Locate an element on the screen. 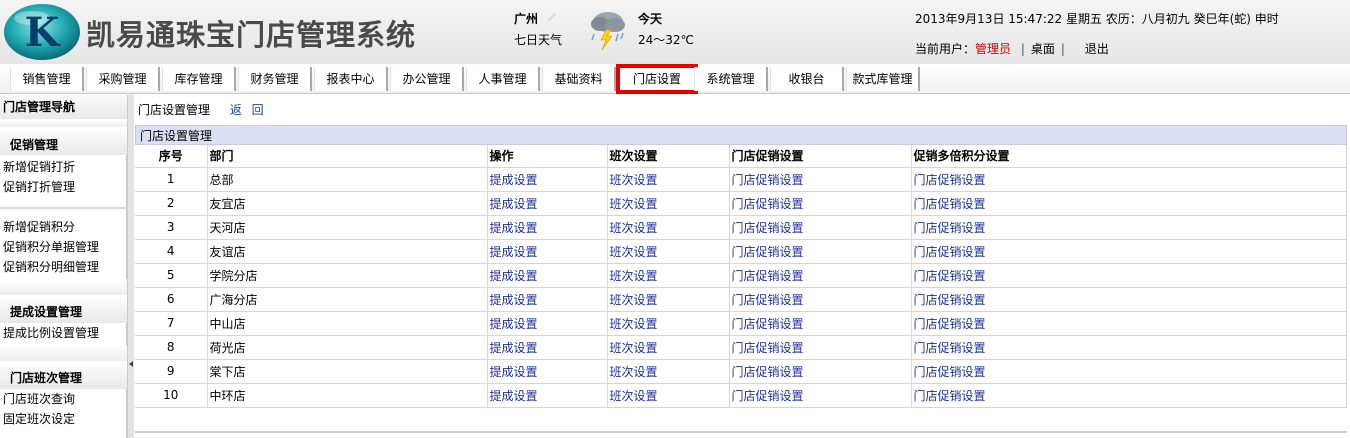 Image resolution: width=1350 pixels, height=438 pixels. tab-purchase: 采购管理 is located at coordinates (123, 79).